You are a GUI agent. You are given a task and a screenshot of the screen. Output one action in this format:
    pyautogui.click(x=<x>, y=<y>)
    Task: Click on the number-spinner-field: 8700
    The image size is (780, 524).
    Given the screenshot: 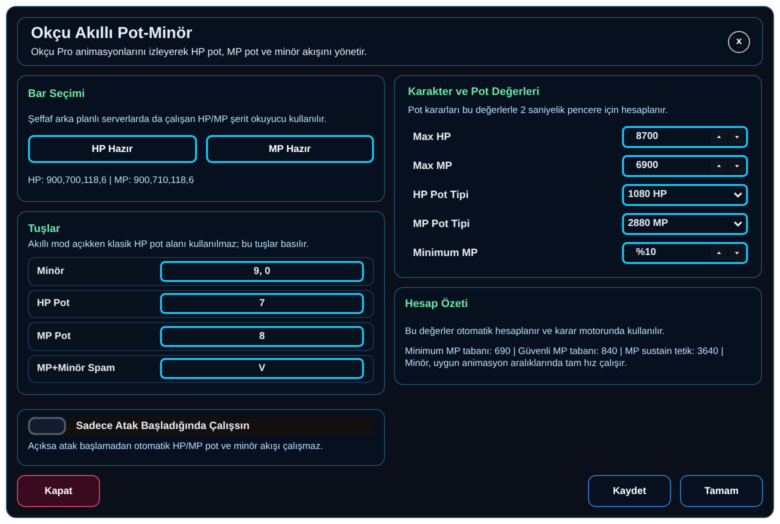 What is the action you would take?
    pyautogui.click(x=685, y=137)
    